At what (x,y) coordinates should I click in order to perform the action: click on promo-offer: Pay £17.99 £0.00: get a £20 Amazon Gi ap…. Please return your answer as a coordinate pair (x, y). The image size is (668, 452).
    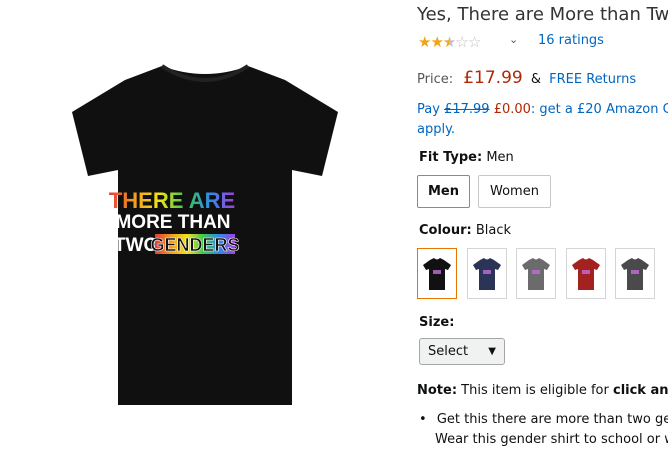
    Looking at the image, I should click on (542, 120).